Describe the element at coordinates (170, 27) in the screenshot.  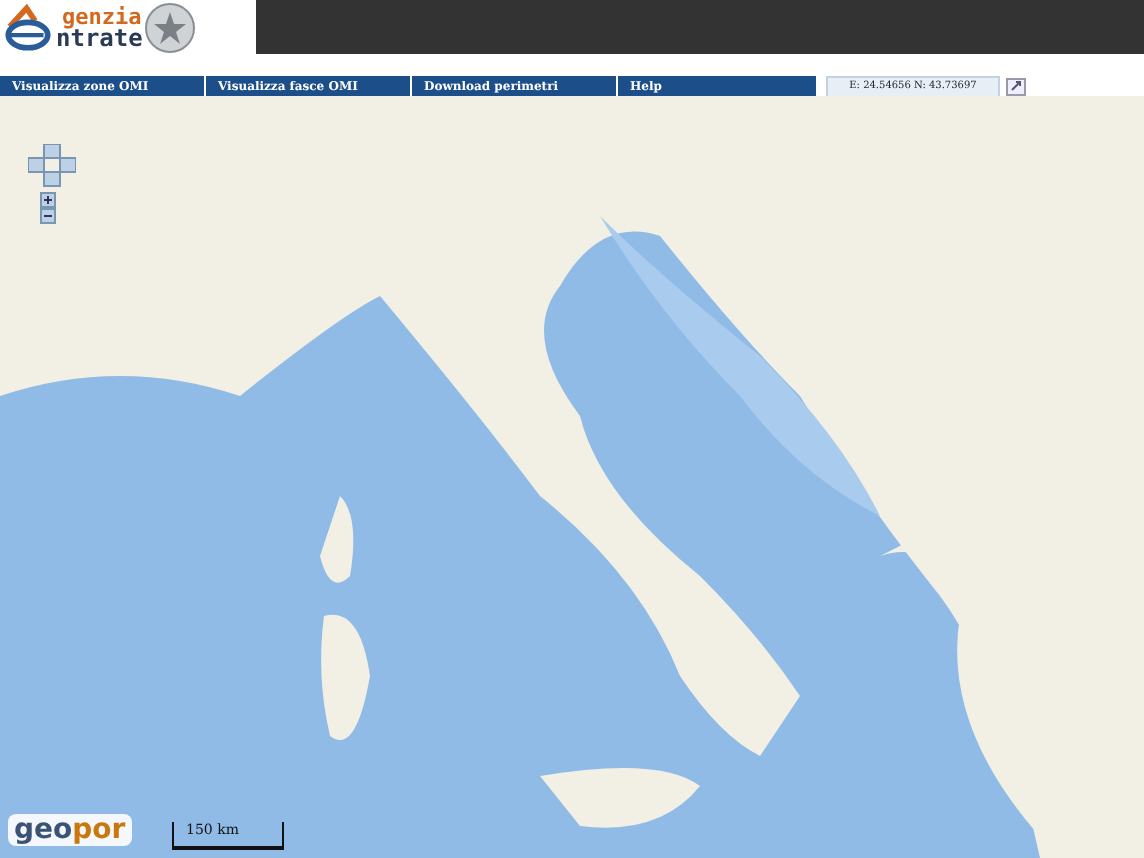
I see `emblem-icon` at that location.